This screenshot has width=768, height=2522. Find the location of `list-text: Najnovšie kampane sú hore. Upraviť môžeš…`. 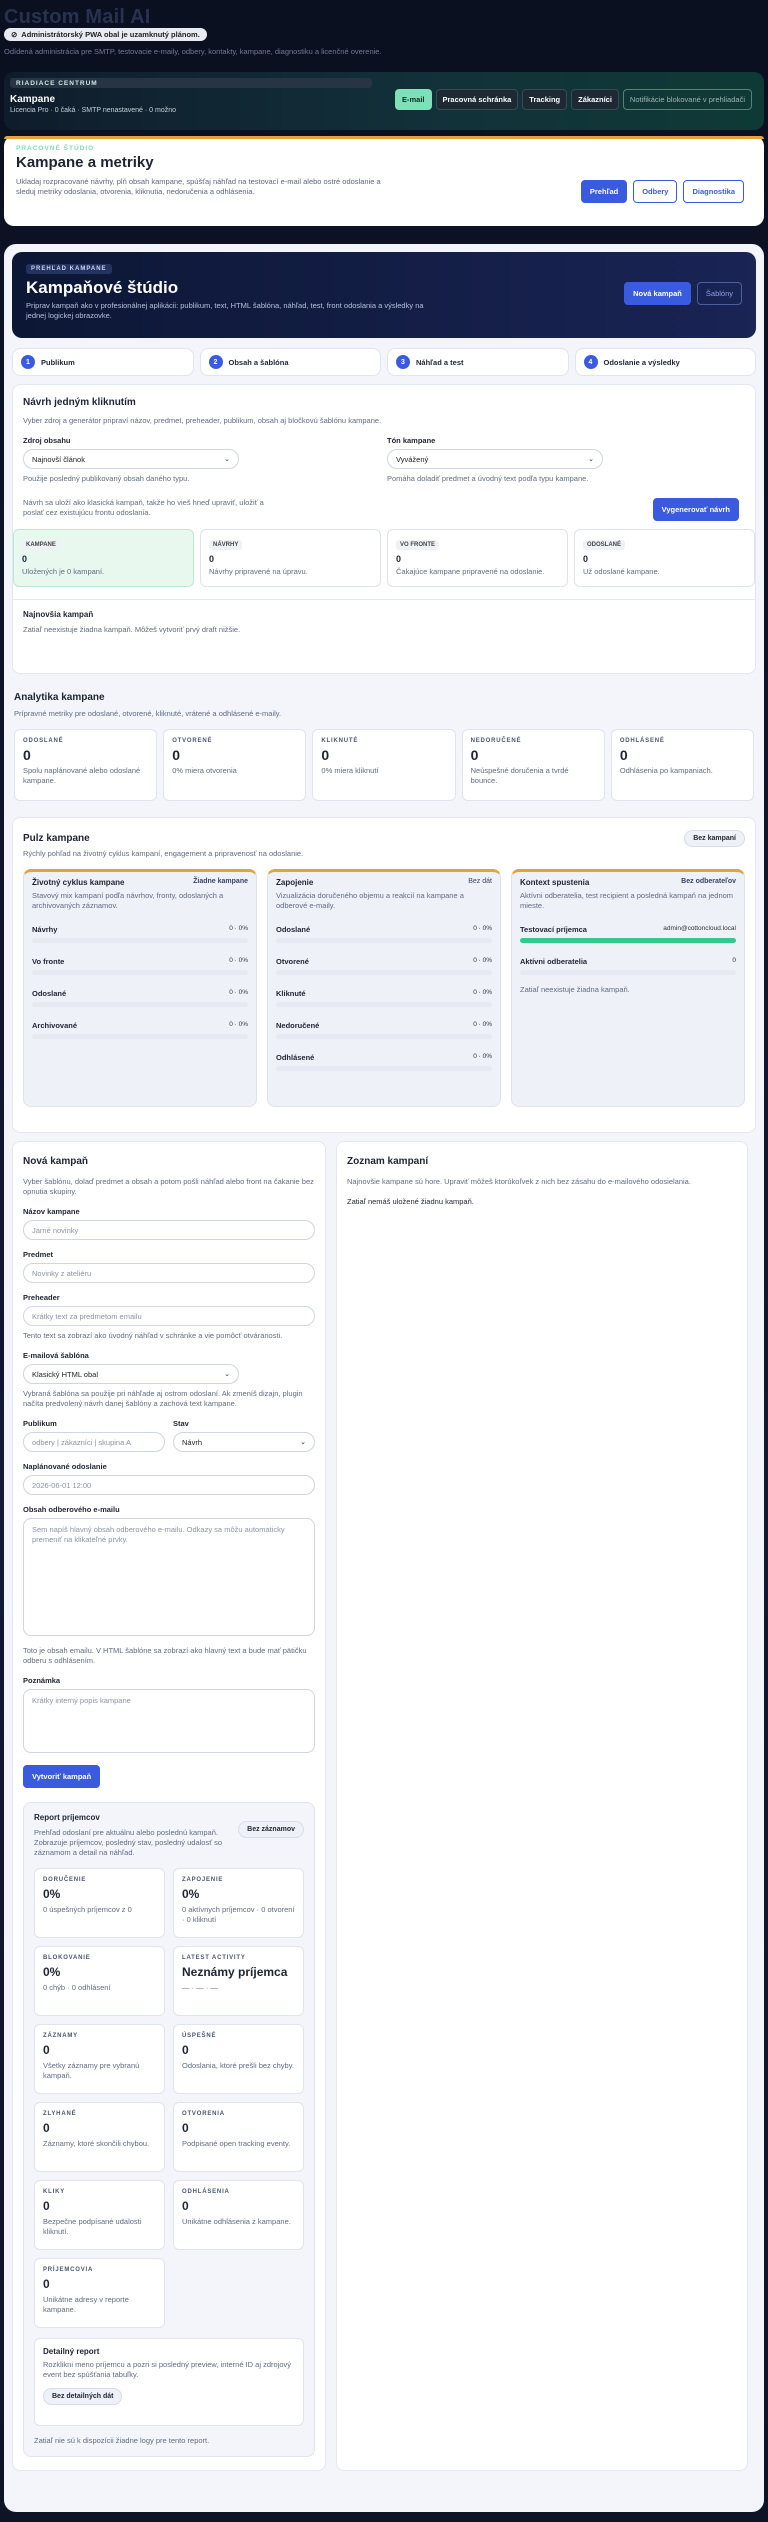

list-text: Najnovšie kampane sú hore. Upraviť môžeš… is located at coordinates (519, 1181).